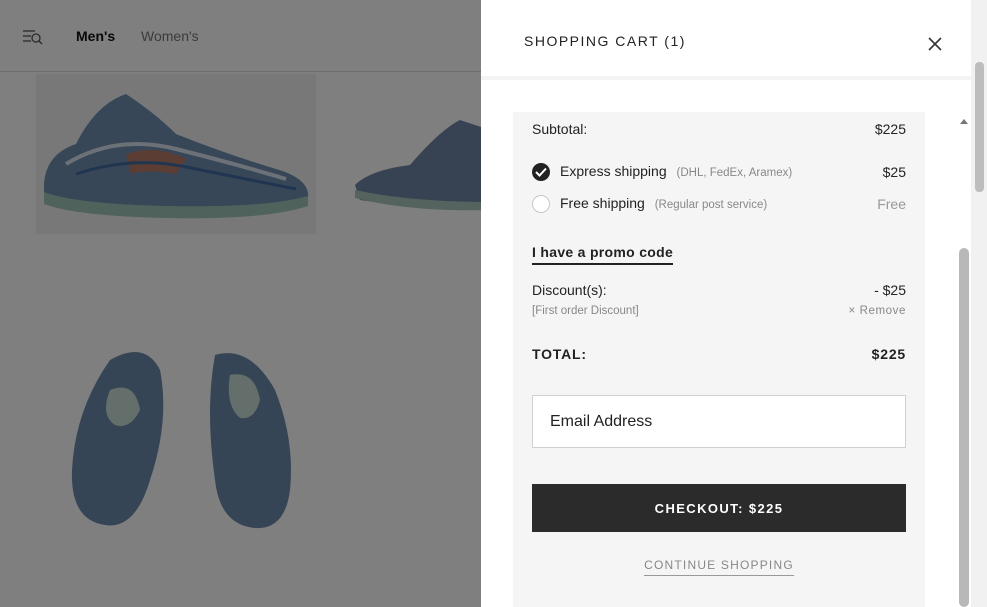 This screenshot has width=987, height=607. I want to click on shipping-label: Free shipping, so click(602, 203).